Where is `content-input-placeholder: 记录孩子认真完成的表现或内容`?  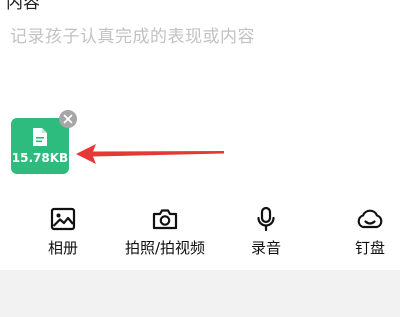 content-input-placeholder: 记录孩子认真完成的表现或内容 is located at coordinates (132, 34).